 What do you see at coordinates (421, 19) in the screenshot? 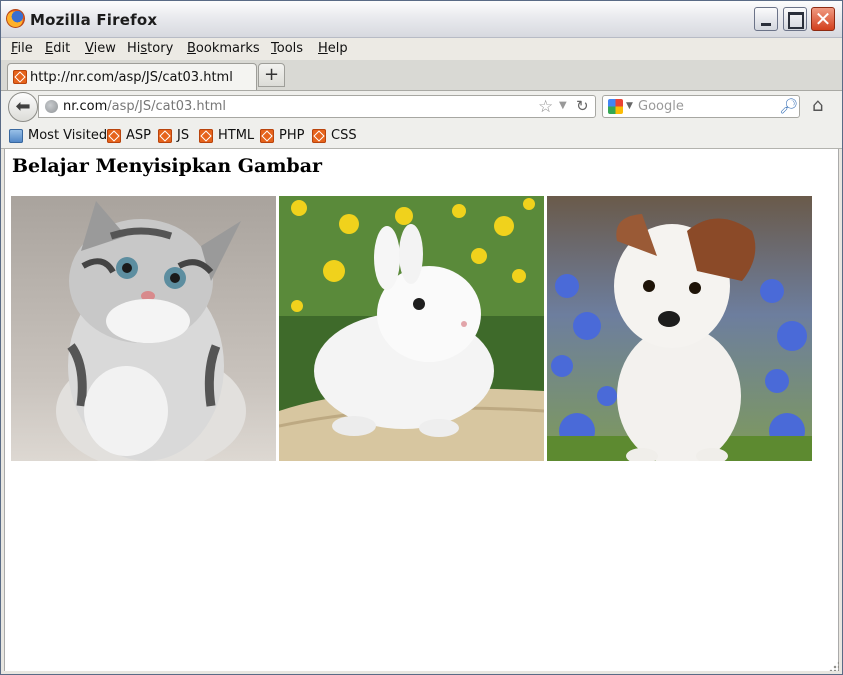
I see `title-bar: Mozilla Firefox ✕` at bounding box center [421, 19].